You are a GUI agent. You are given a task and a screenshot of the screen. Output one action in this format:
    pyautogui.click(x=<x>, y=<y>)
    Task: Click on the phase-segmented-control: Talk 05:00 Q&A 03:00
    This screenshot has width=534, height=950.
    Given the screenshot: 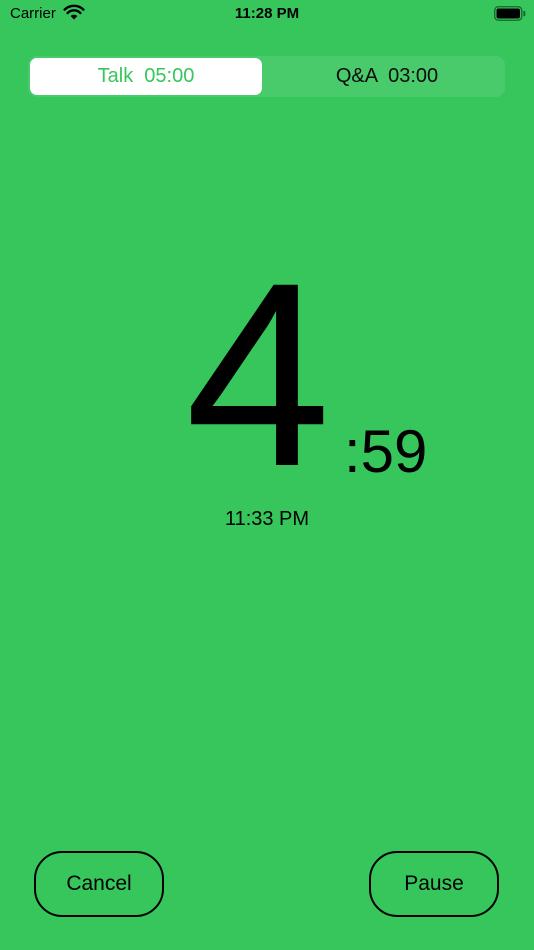 What is the action you would take?
    pyautogui.click(x=266, y=76)
    